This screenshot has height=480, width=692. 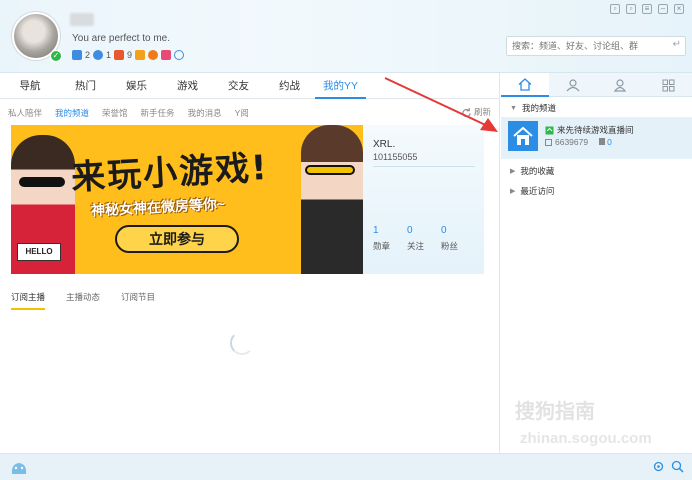 I want to click on stat-medals-label: 勋章, so click(x=382, y=246).